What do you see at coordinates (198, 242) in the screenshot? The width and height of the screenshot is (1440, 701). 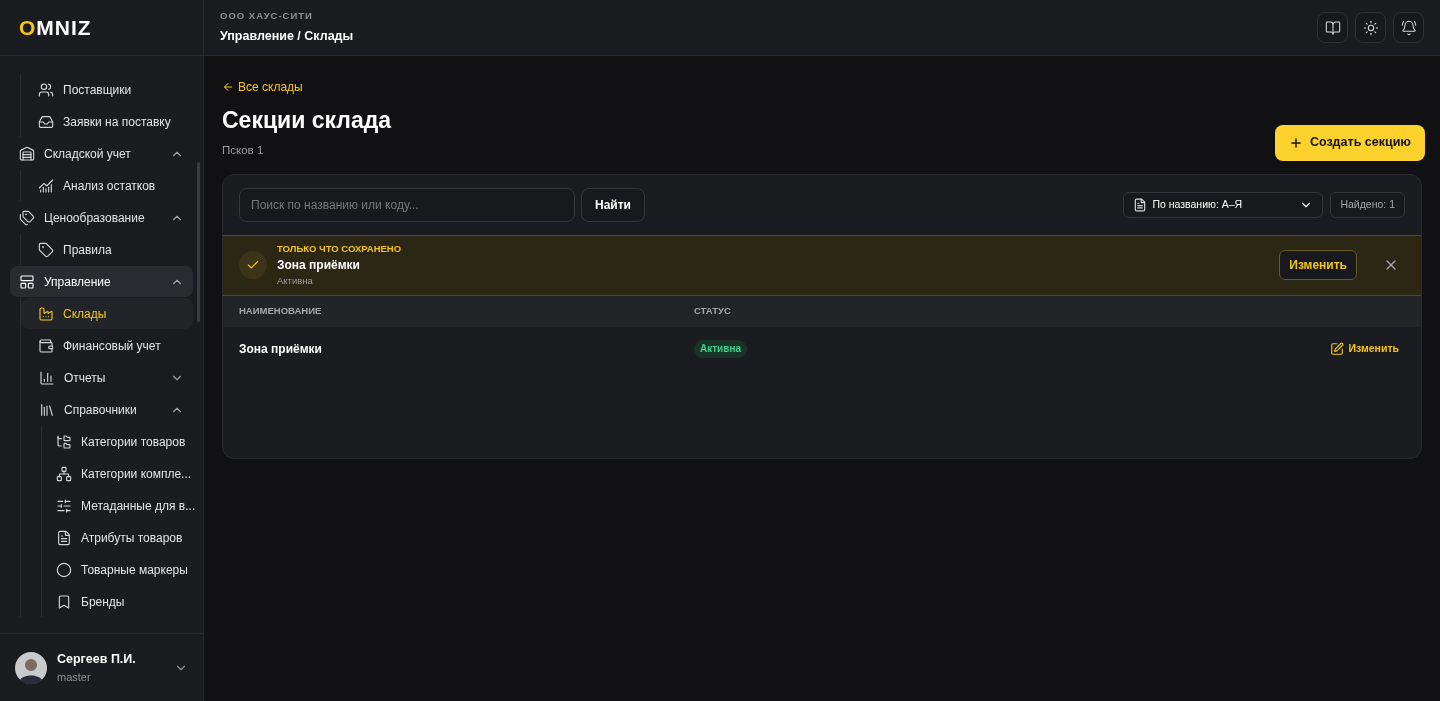 I see `scrollbar` at bounding box center [198, 242].